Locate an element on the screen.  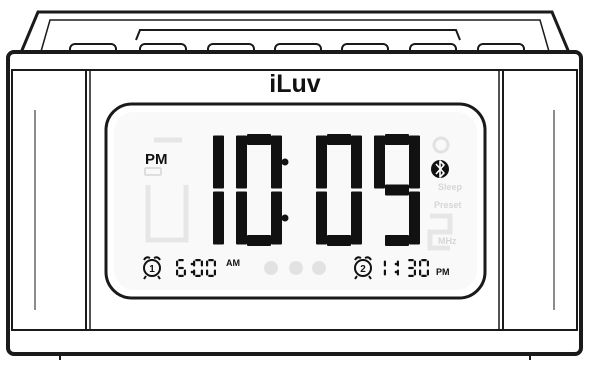
brand-logo: iLuv is located at coordinates (294, 84).